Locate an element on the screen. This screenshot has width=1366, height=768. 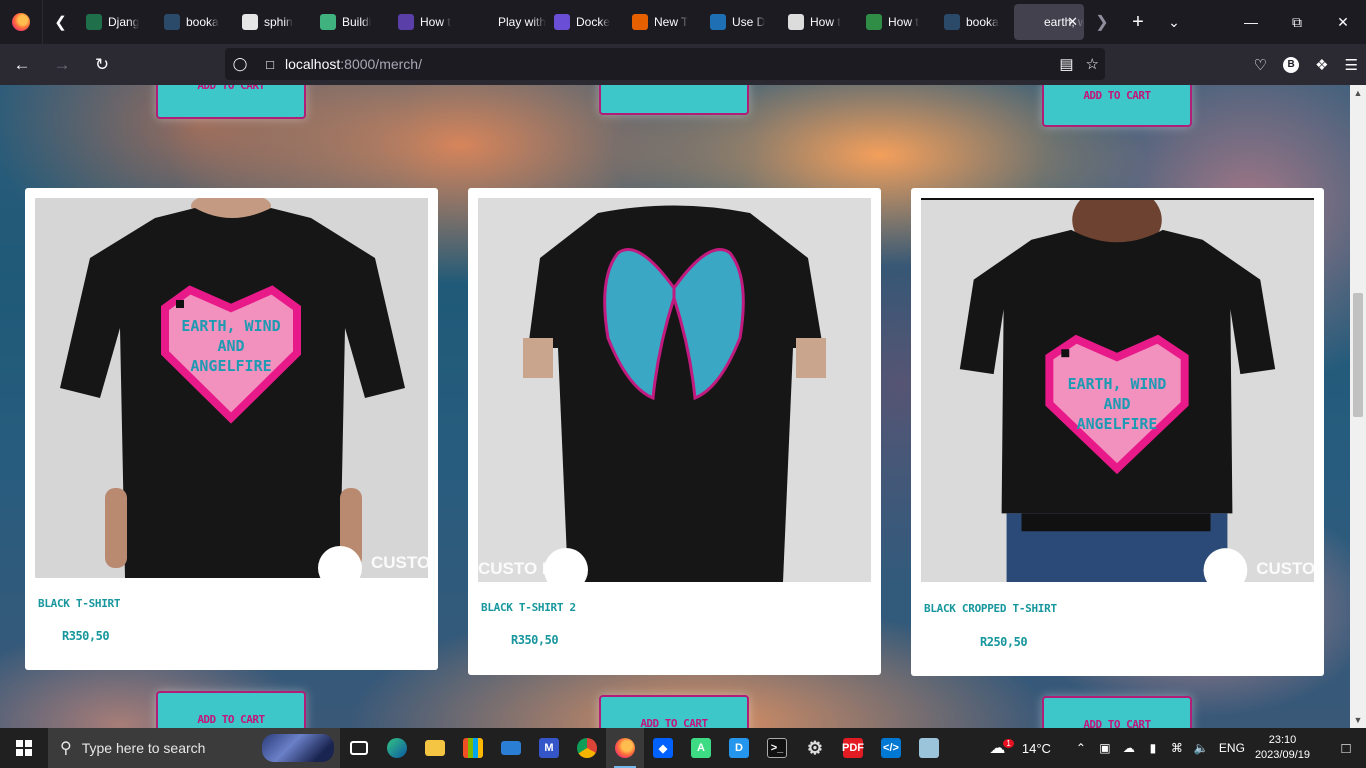
extensions-icon: ❖ is located at coordinates (1321, 65).